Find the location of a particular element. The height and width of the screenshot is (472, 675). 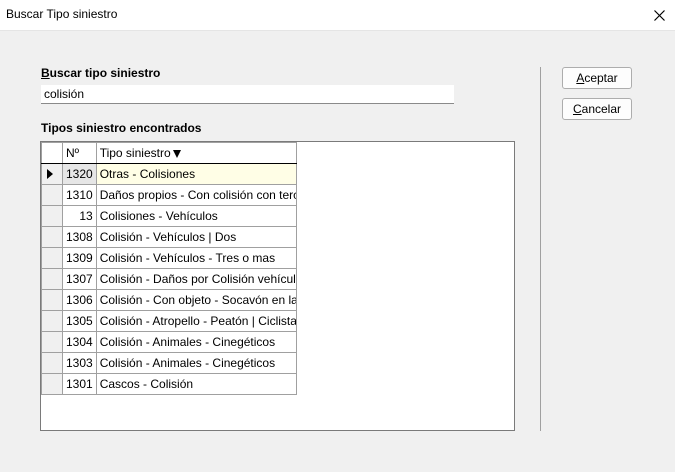

accept-button: Aceptar is located at coordinates (597, 78).